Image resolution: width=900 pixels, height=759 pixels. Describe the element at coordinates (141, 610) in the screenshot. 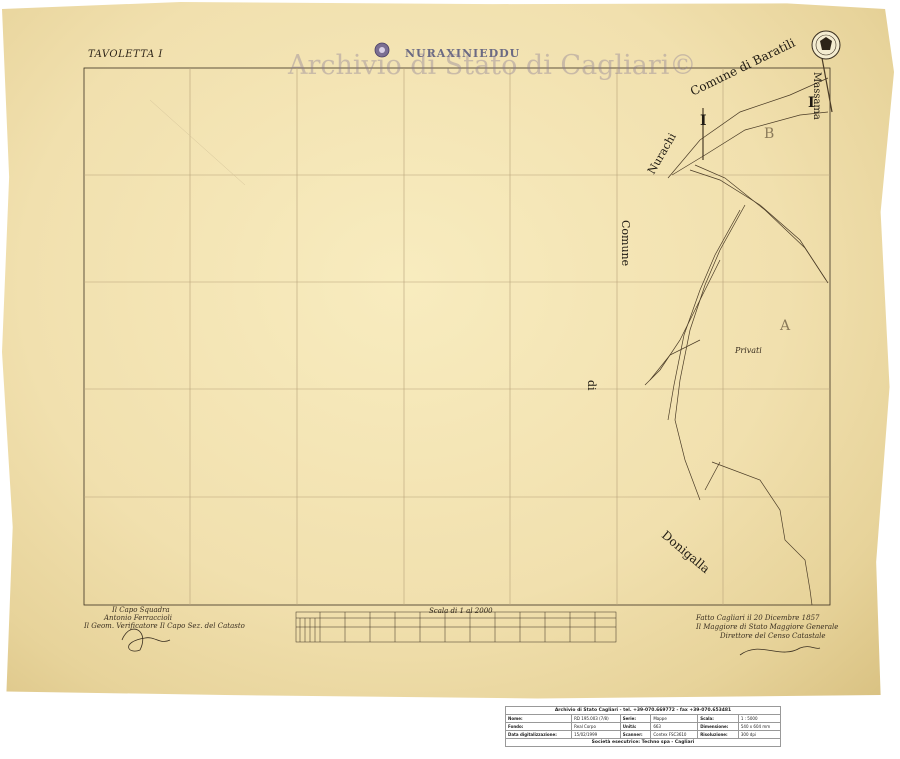

I see `signature-line: Il Capo Squadra` at that location.